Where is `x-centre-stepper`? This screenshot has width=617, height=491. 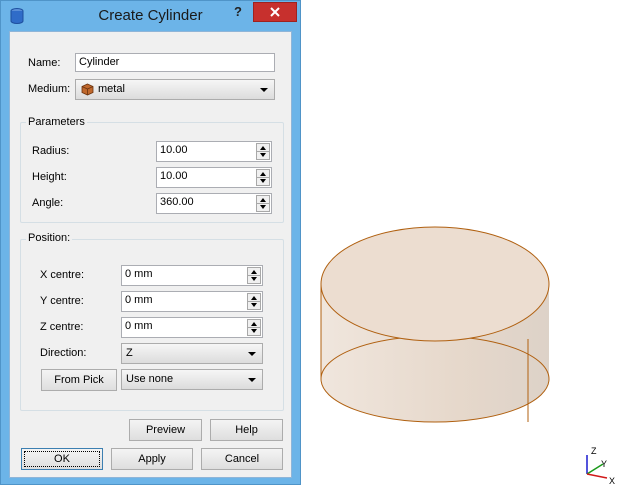 x-centre-stepper is located at coordinates (254, 275).